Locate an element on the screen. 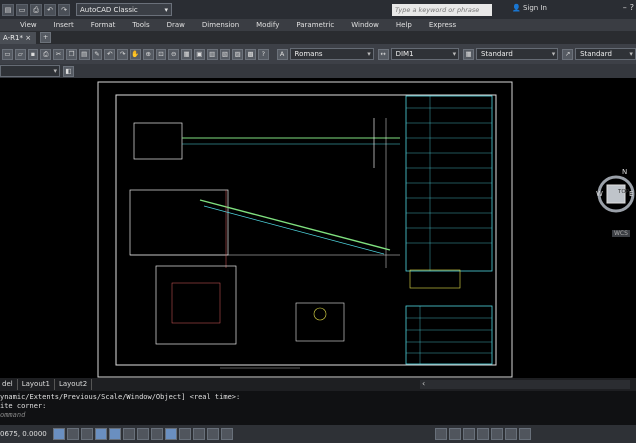 This screenshot has width=636, height=443. table-style-dropdown: Standard is located at coordinates (517, 54).